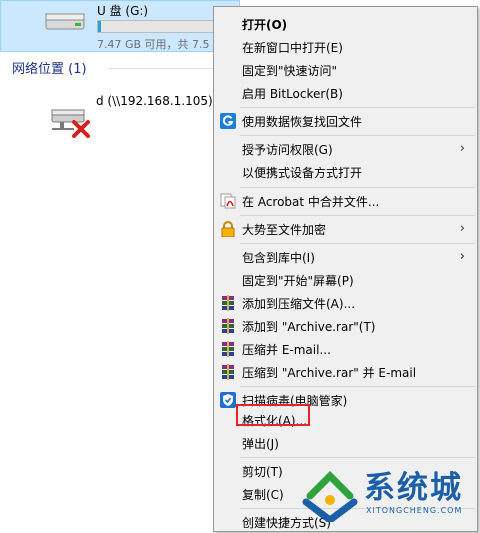 This screenshot has height=533, width=480. Describe the element at coordinates (287, 150) in the screenshot. I see `menu-label: 授予访问权限(G)` at that location.